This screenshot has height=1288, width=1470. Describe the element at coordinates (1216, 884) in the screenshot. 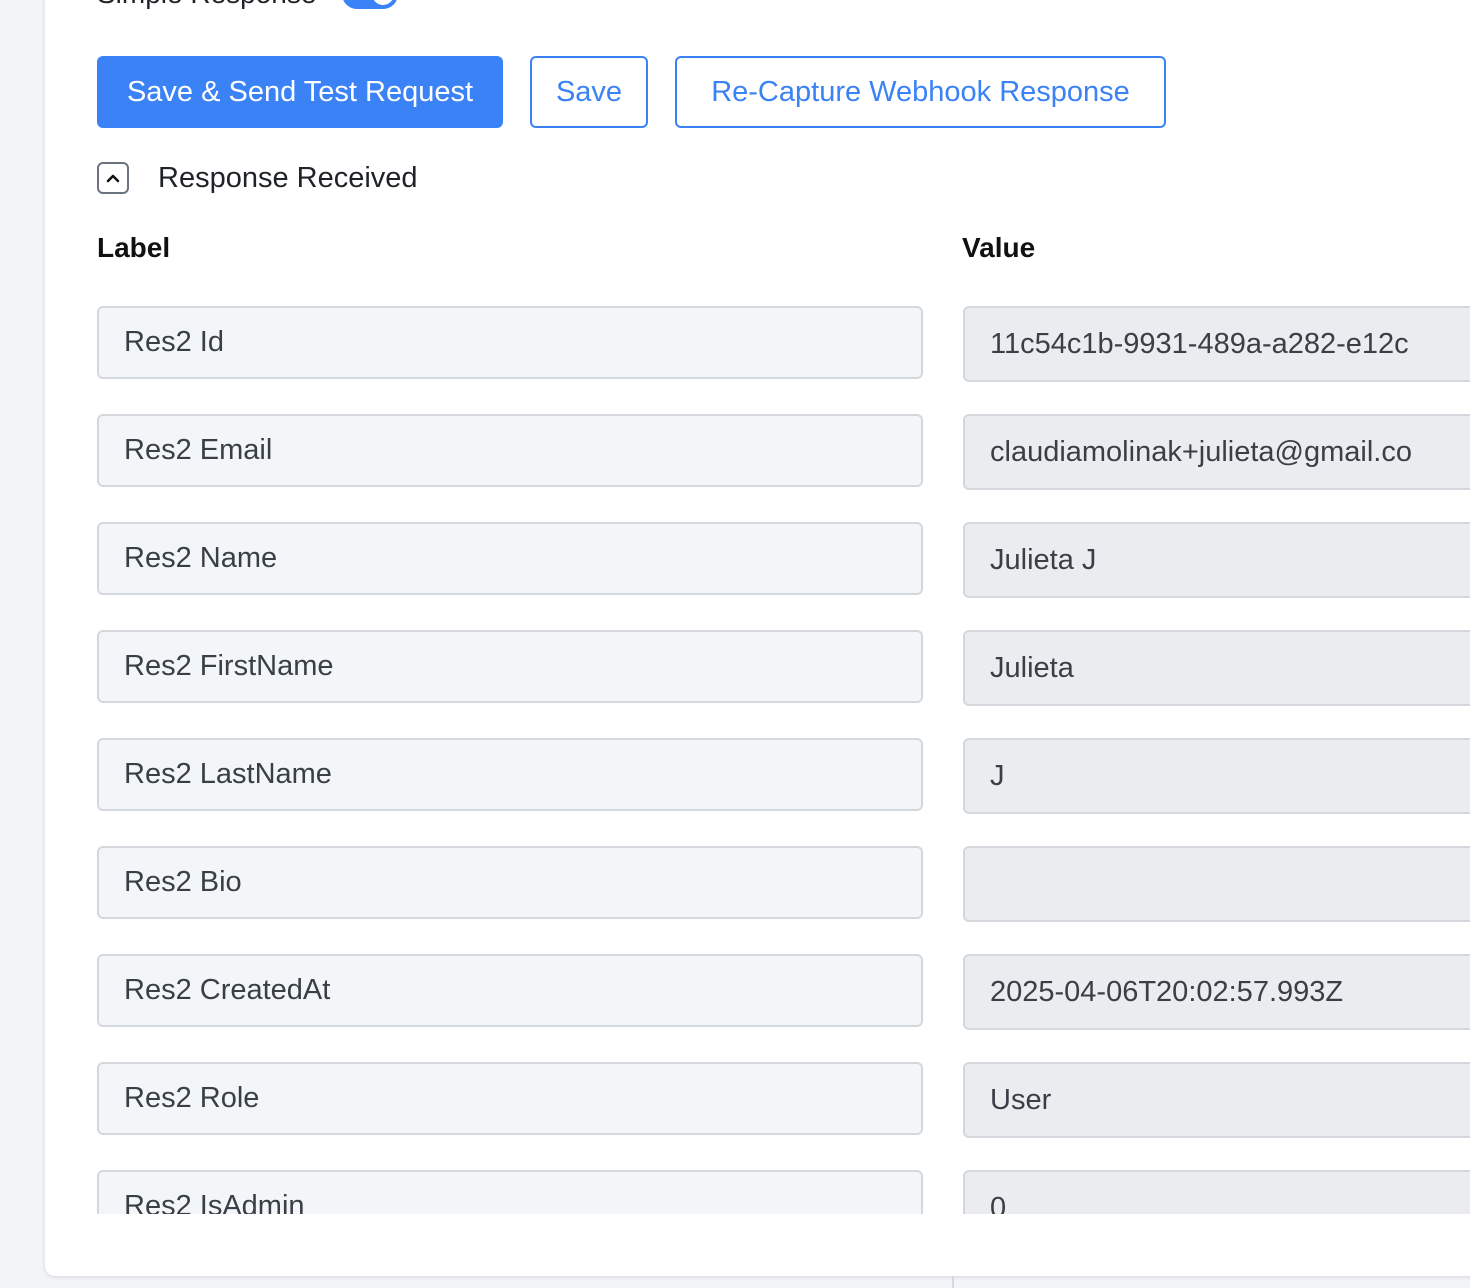

I see `value-field` at that location.